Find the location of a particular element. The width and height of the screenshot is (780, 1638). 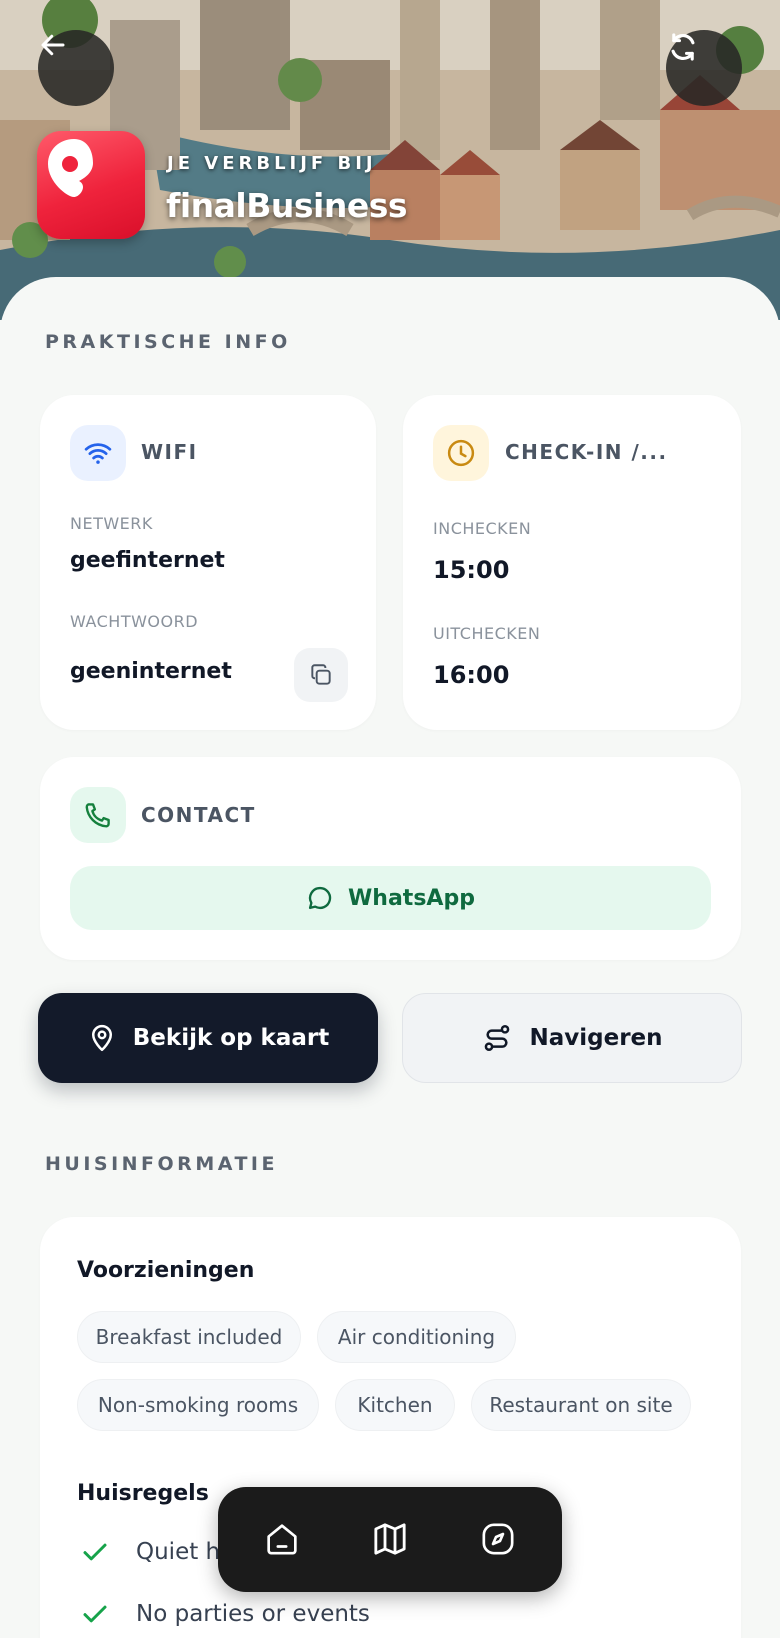

phone-icon-tile is located at coordinates (98, 815).